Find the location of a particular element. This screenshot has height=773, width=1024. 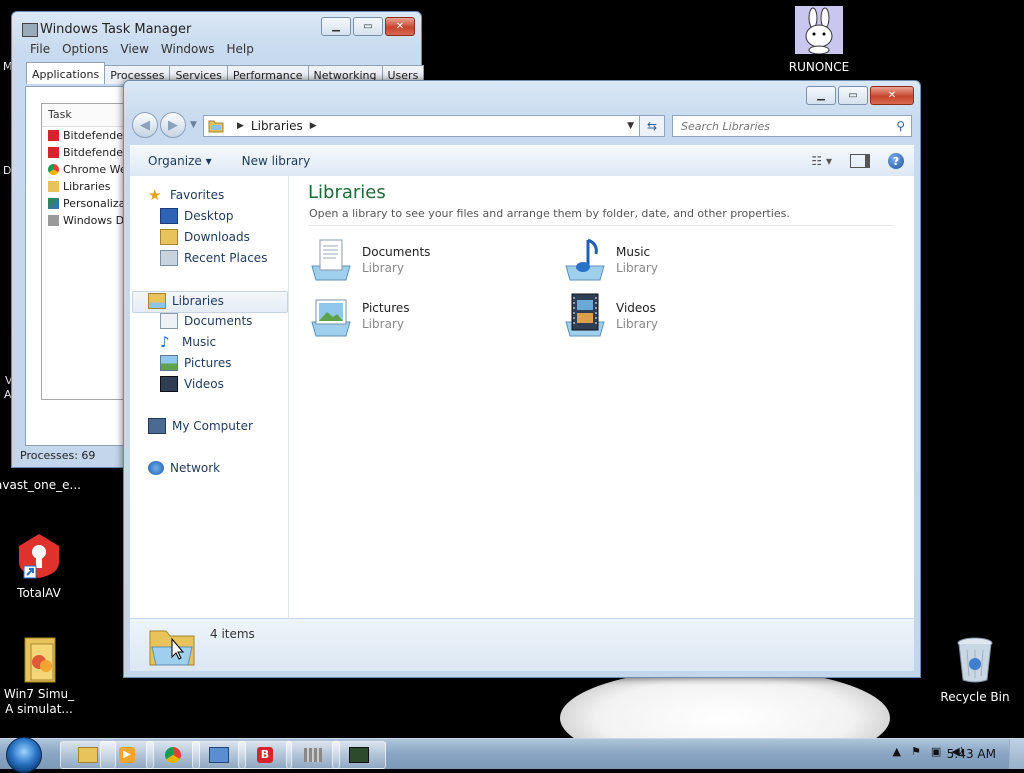

nav-pictures: Pictures is located at coordinates (196, 363).